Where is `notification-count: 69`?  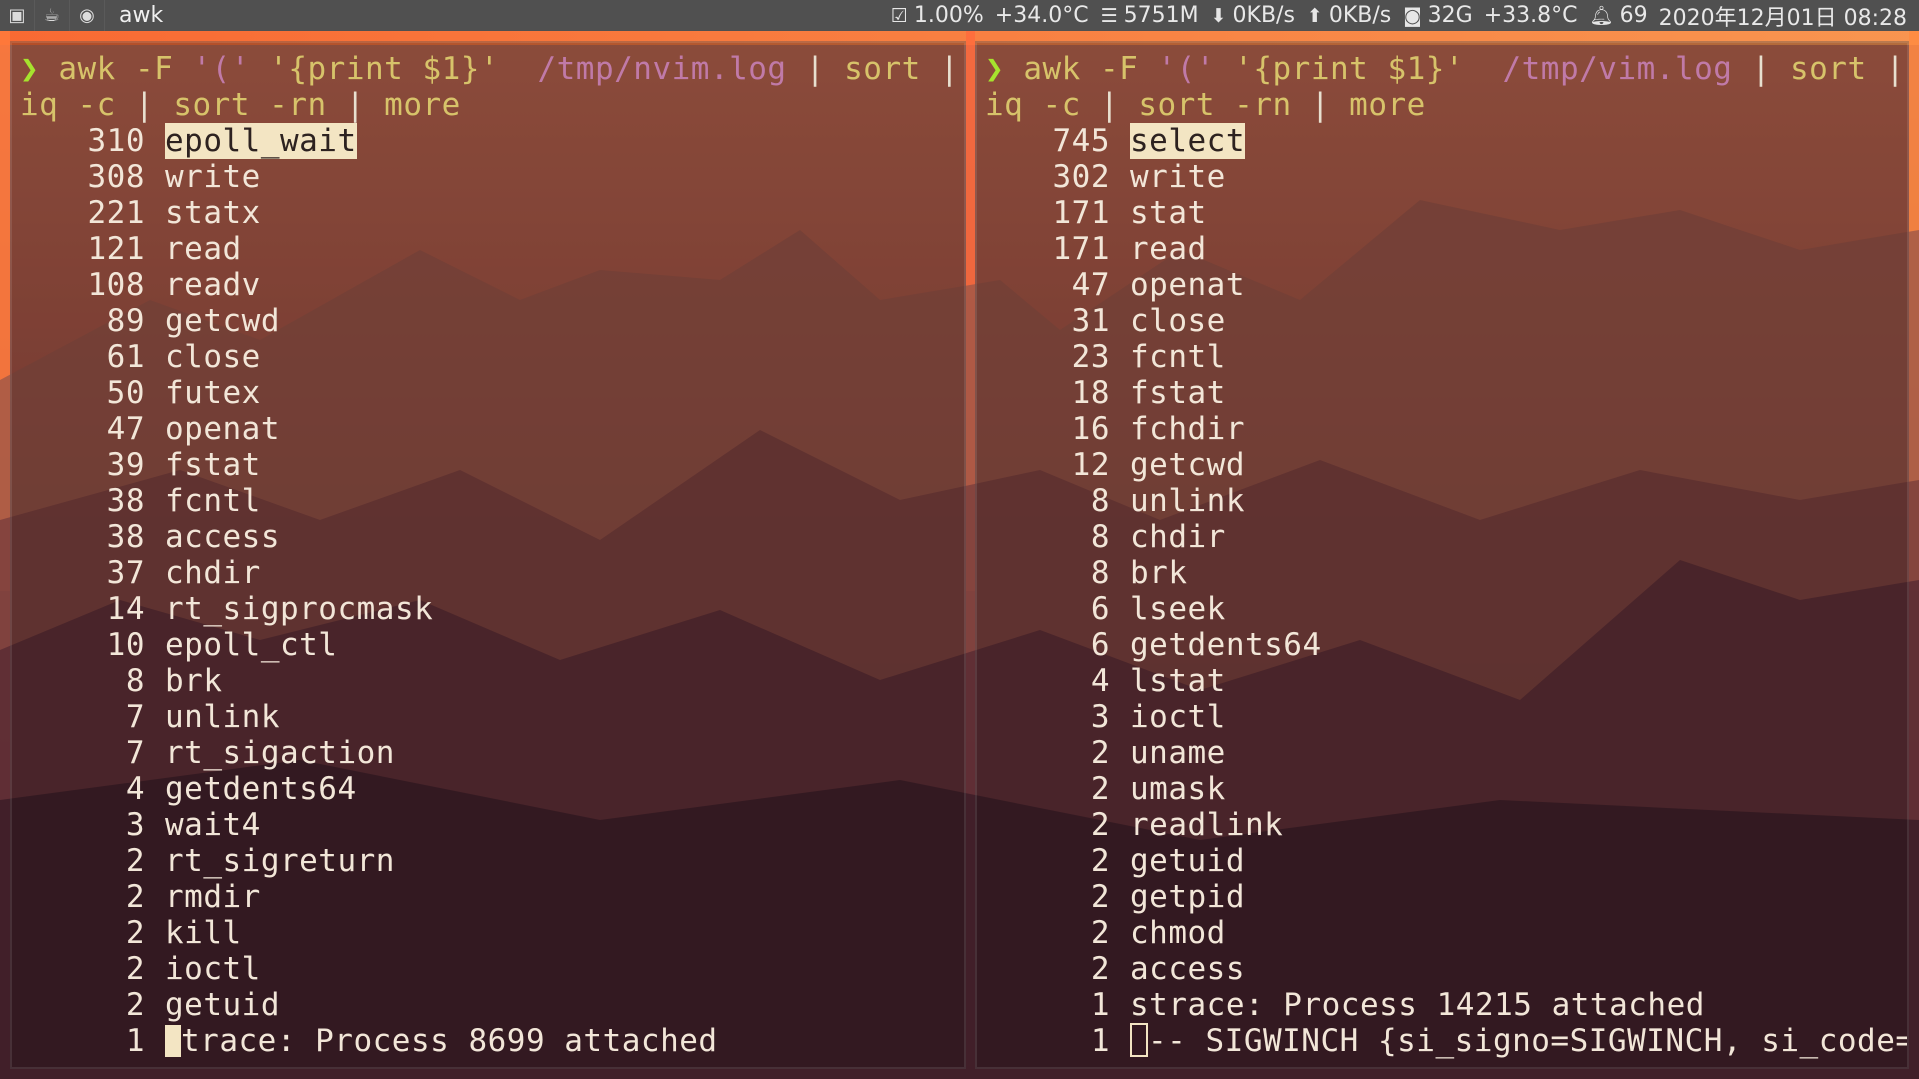
notification-count: 69 is located at coordinates (1634, 15).